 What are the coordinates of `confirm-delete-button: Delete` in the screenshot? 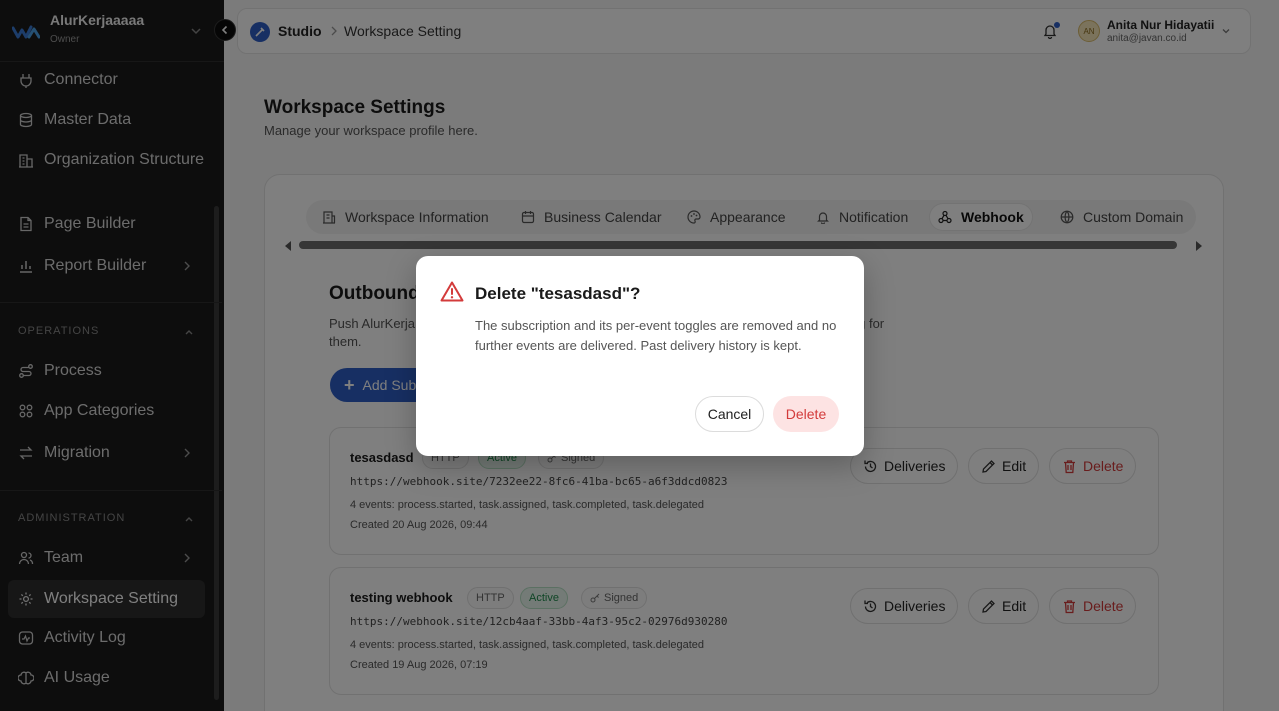 It's located at (806, 414).